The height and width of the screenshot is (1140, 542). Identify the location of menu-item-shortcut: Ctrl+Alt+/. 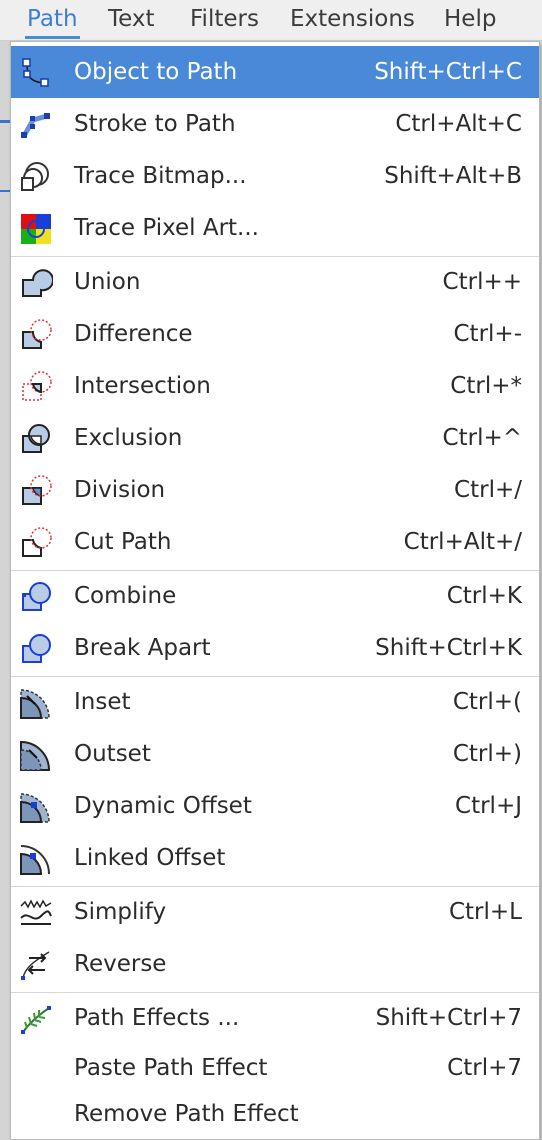
(462, 542).